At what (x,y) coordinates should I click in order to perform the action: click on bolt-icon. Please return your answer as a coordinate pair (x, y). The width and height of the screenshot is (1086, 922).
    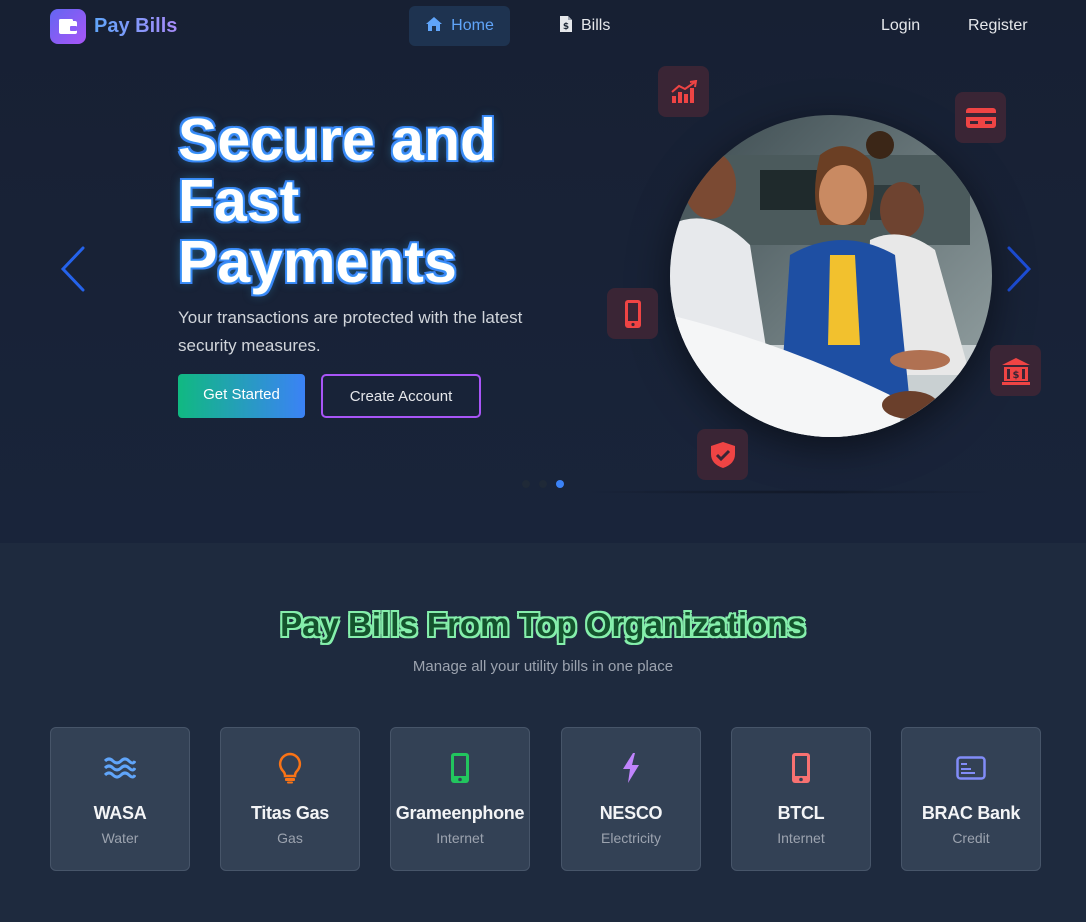
    Looking at the image, I should click on (631, 768).